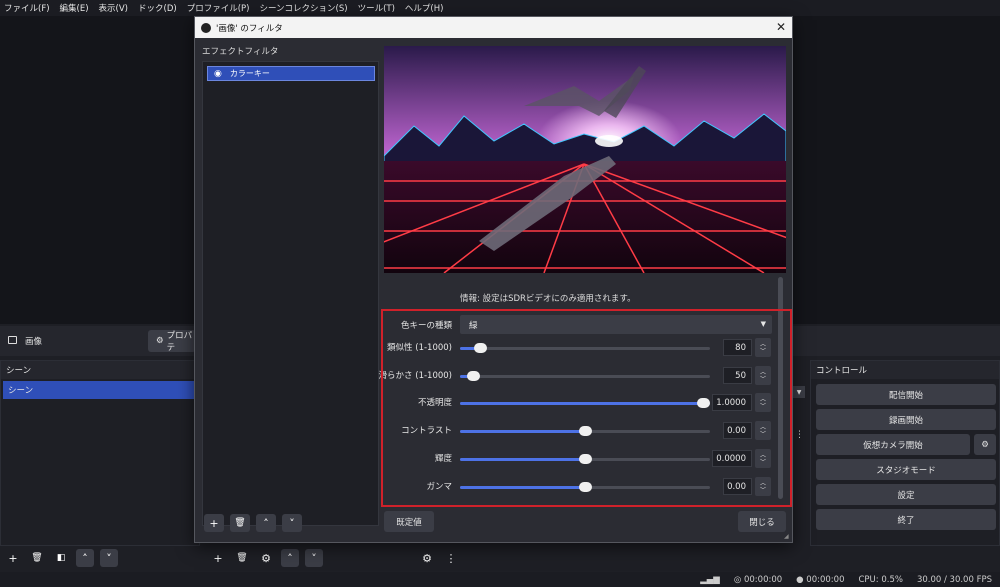 Image resolution: width=1000 pixels, height=587 pixels. I want to click on scenes-panel: シーン シーン, so click(100, 453).